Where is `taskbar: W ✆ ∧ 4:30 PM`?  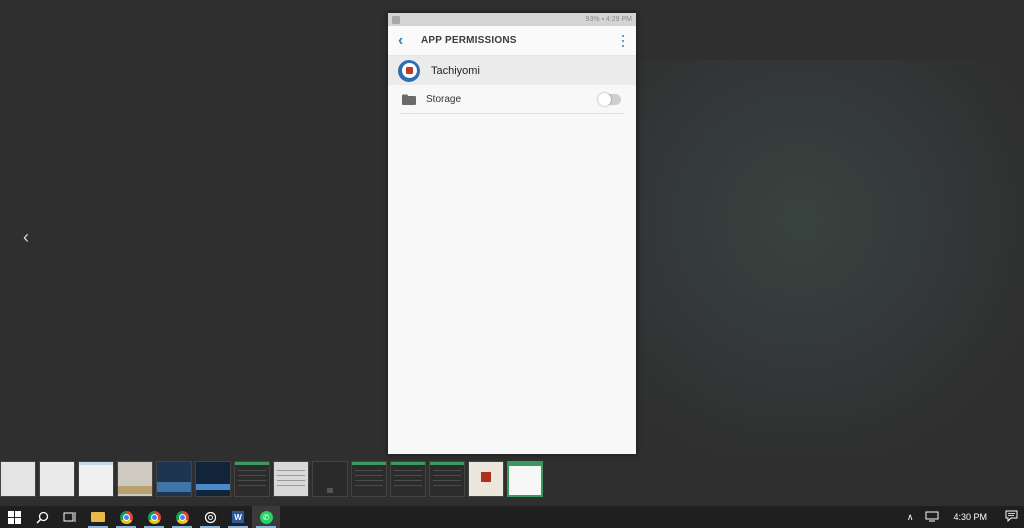 taskbar: W ✆ ∧ 4:30 PM is located at coordinates (512, 517).